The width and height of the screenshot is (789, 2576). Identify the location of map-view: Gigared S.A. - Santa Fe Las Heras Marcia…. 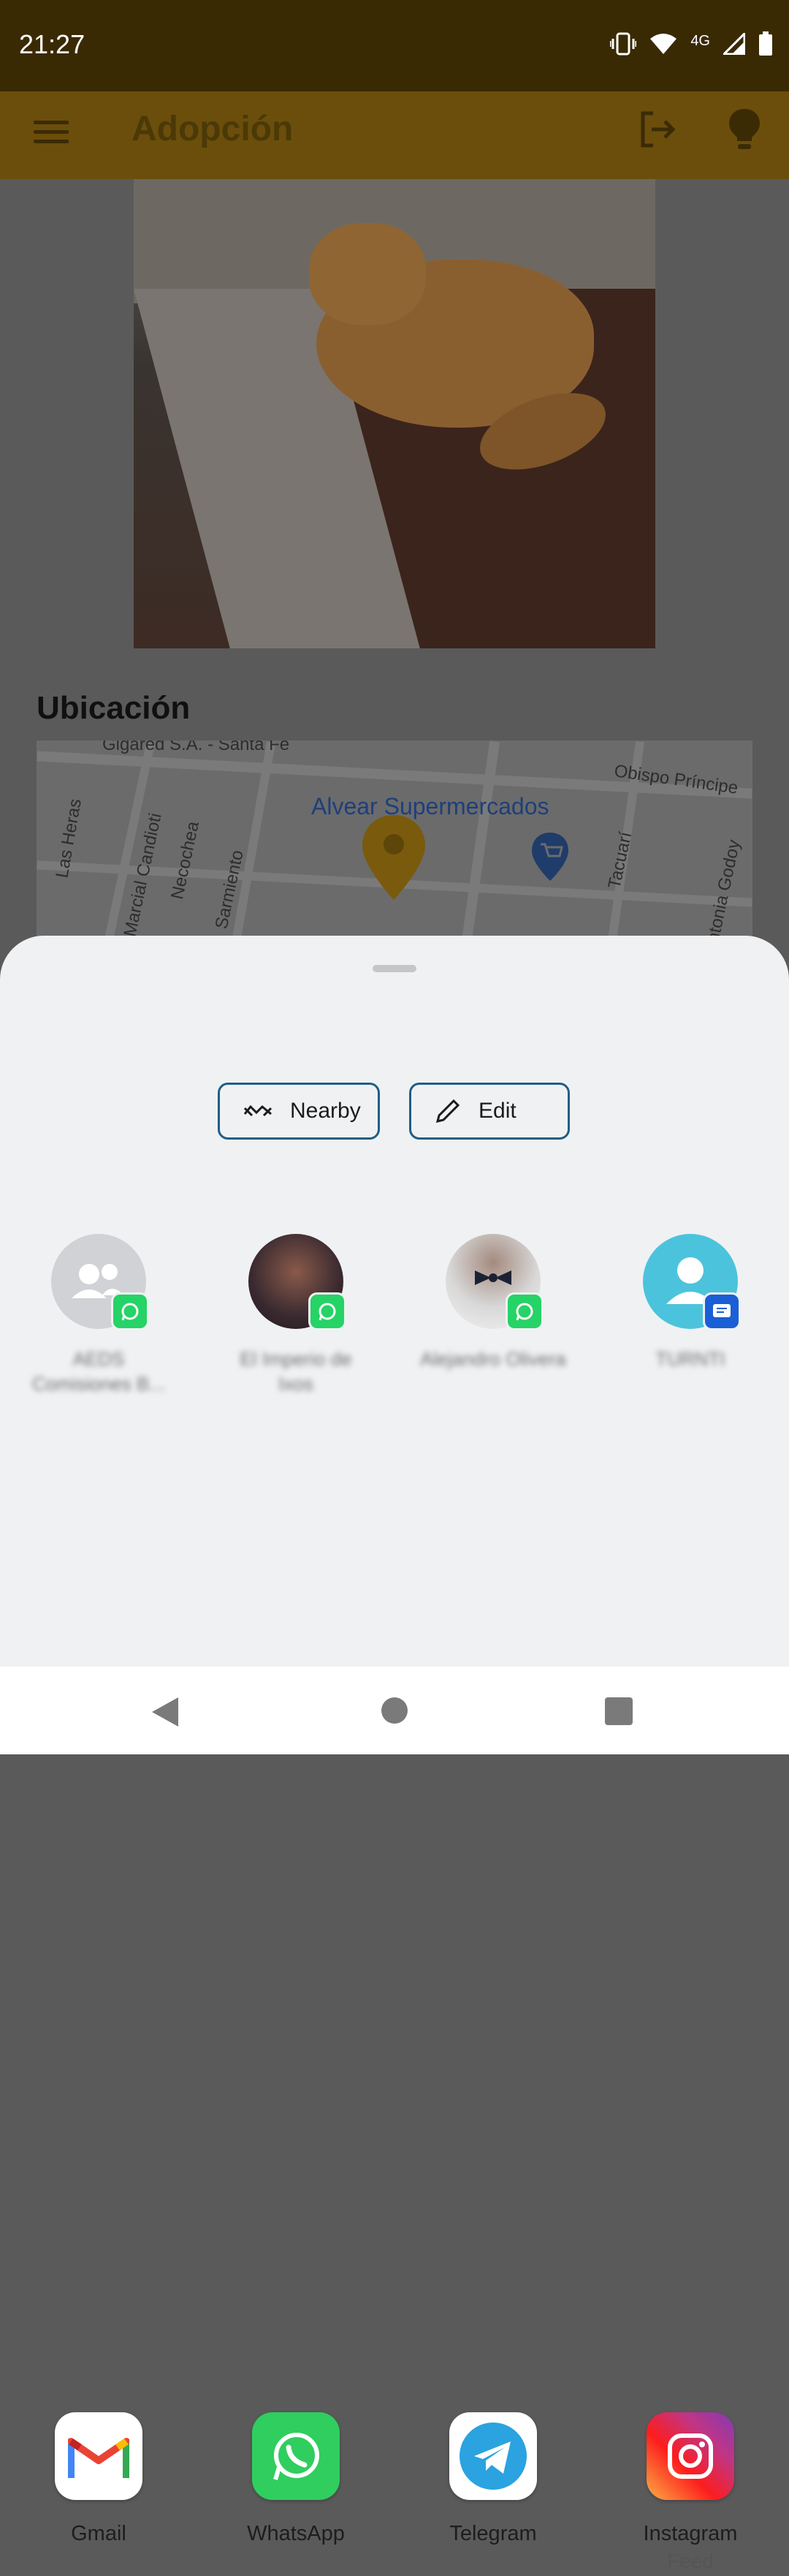
(394, 846).